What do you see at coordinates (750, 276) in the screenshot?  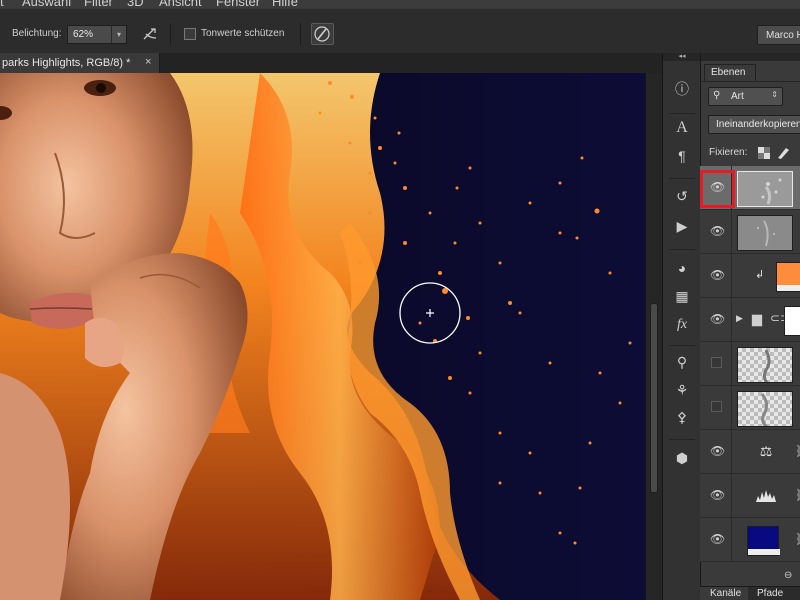 I see `layer-row-color-fill: 👁 ↲` at bounding box center [750, 276].